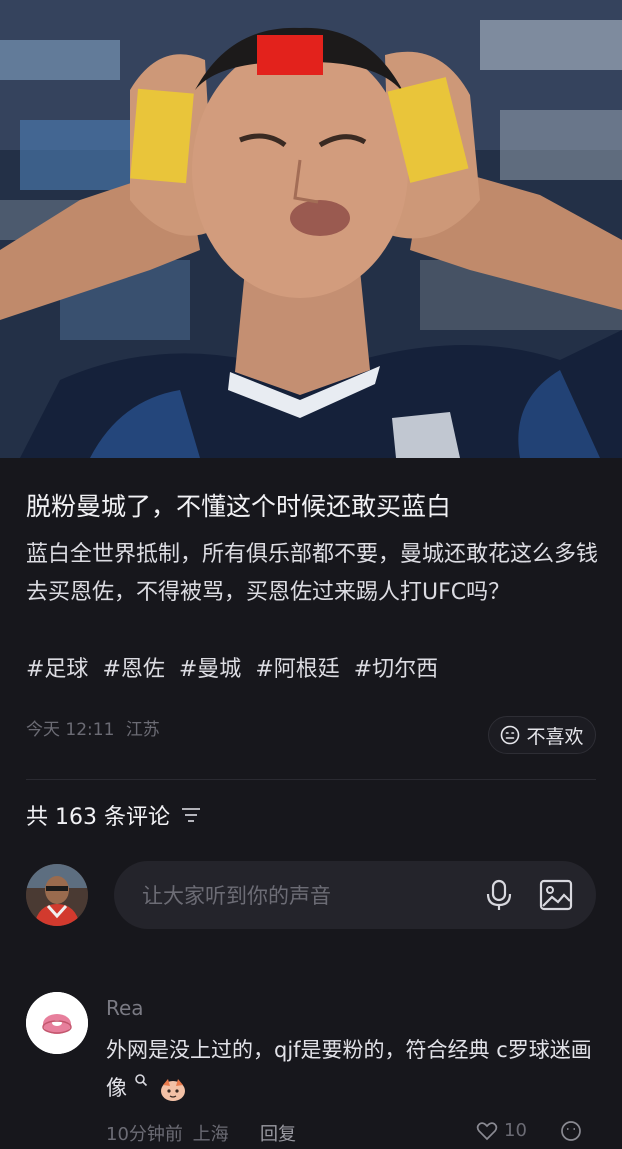 This screenshot has width=622, height=1149. Describe the element at coordinates (210, 1134) in the screenshot. I see `comment-location: 上海` at that location.